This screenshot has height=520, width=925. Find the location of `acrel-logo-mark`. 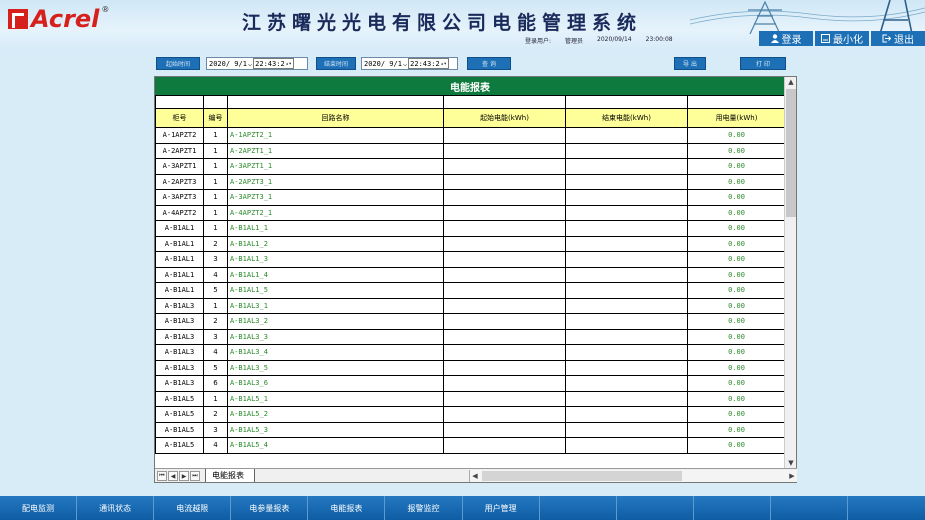

acrel-logo-mark is located at coordinates (18, 19).